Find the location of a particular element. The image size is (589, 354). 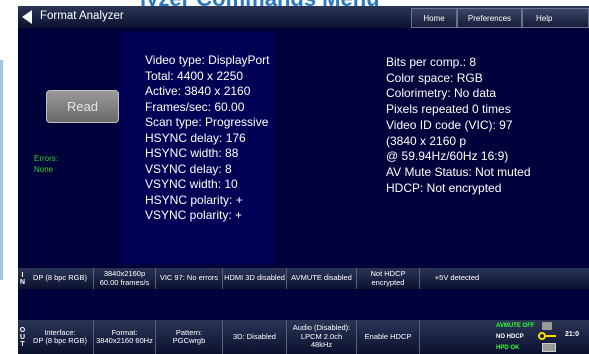

signal-info-line: Video ID code (VIC): 97 is located at coordinates (449, 124).